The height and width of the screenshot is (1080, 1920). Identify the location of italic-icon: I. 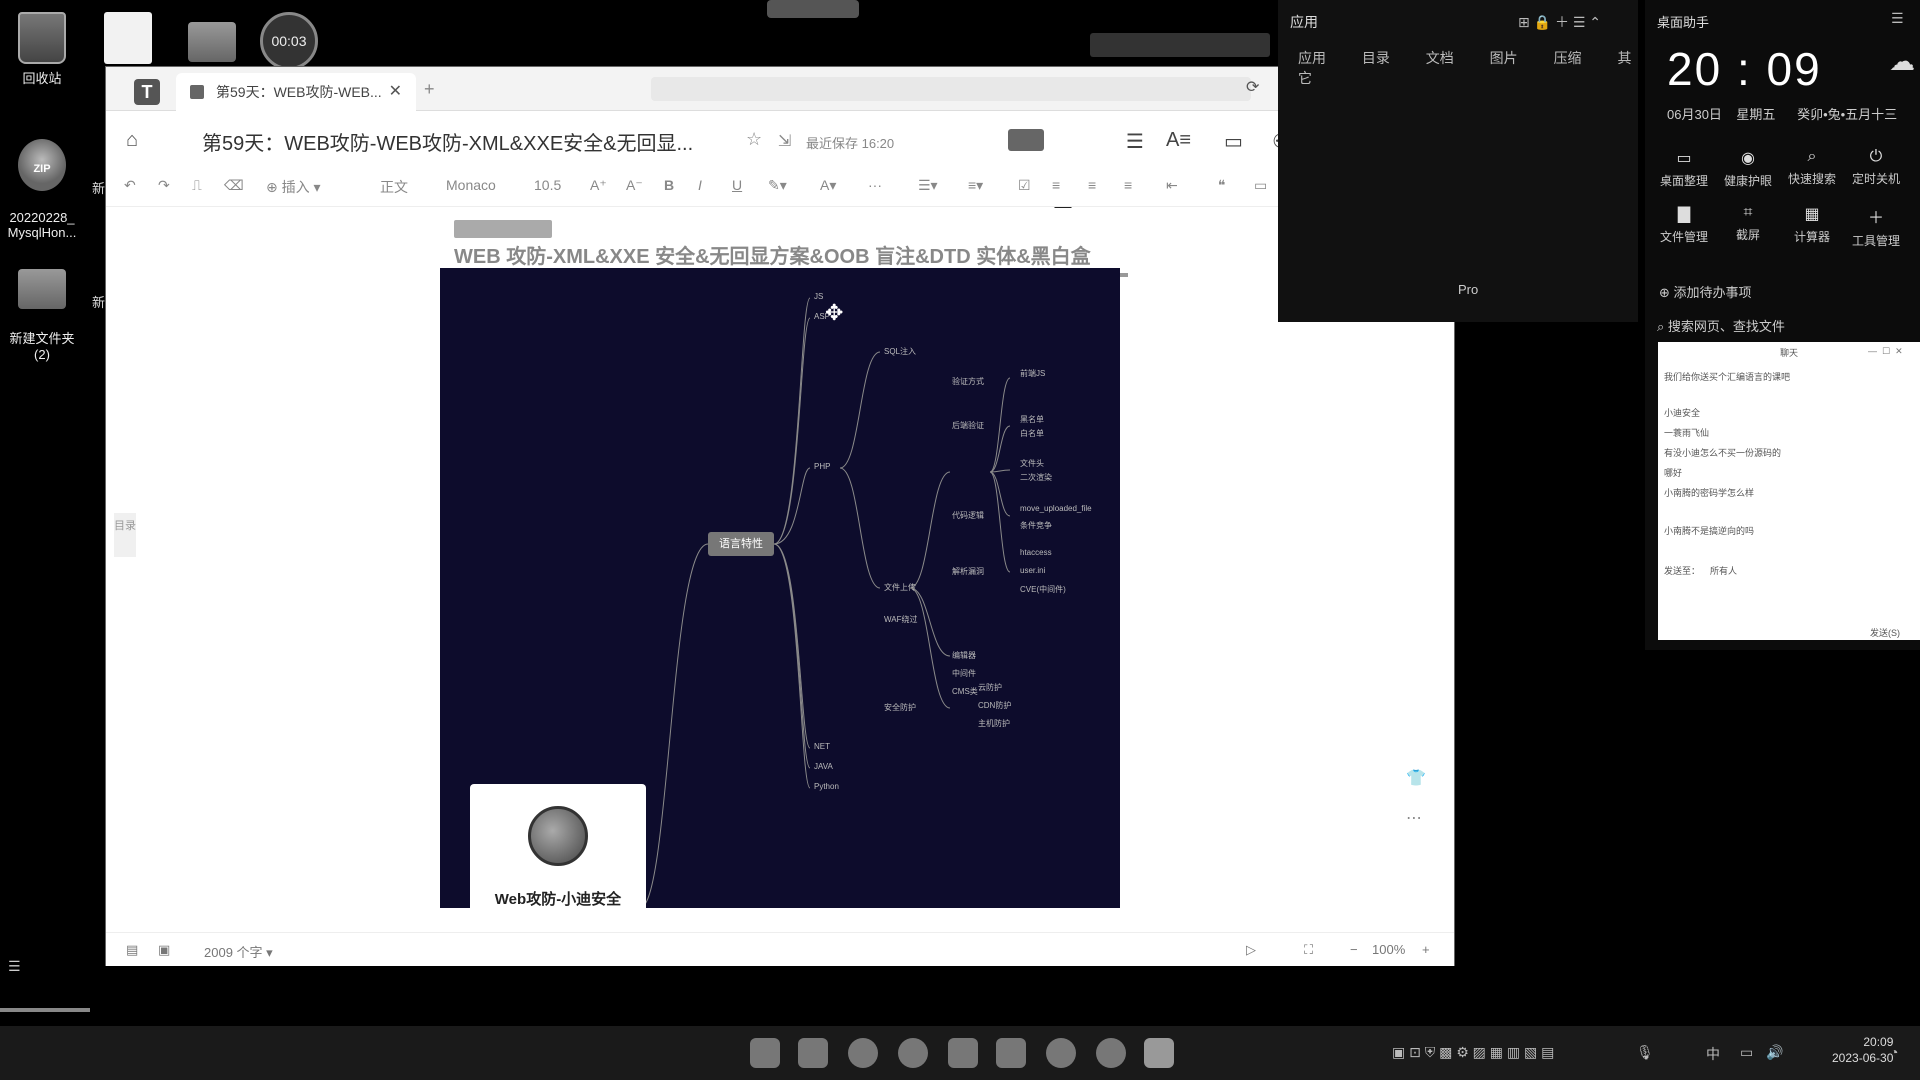
(700, 185).